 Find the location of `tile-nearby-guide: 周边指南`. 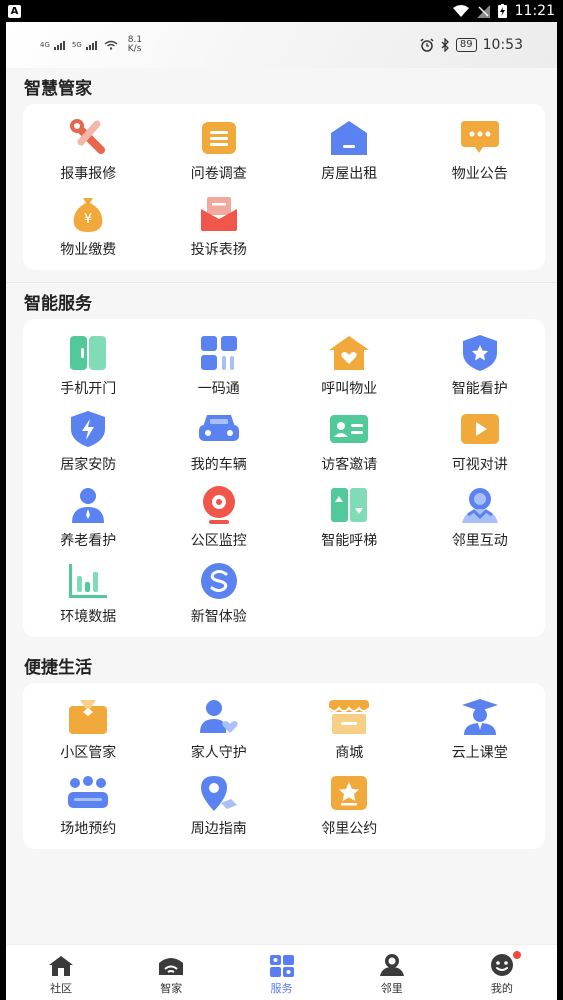

tile-nearby-guide: 周边指南 is located at coordinates (219, 803).